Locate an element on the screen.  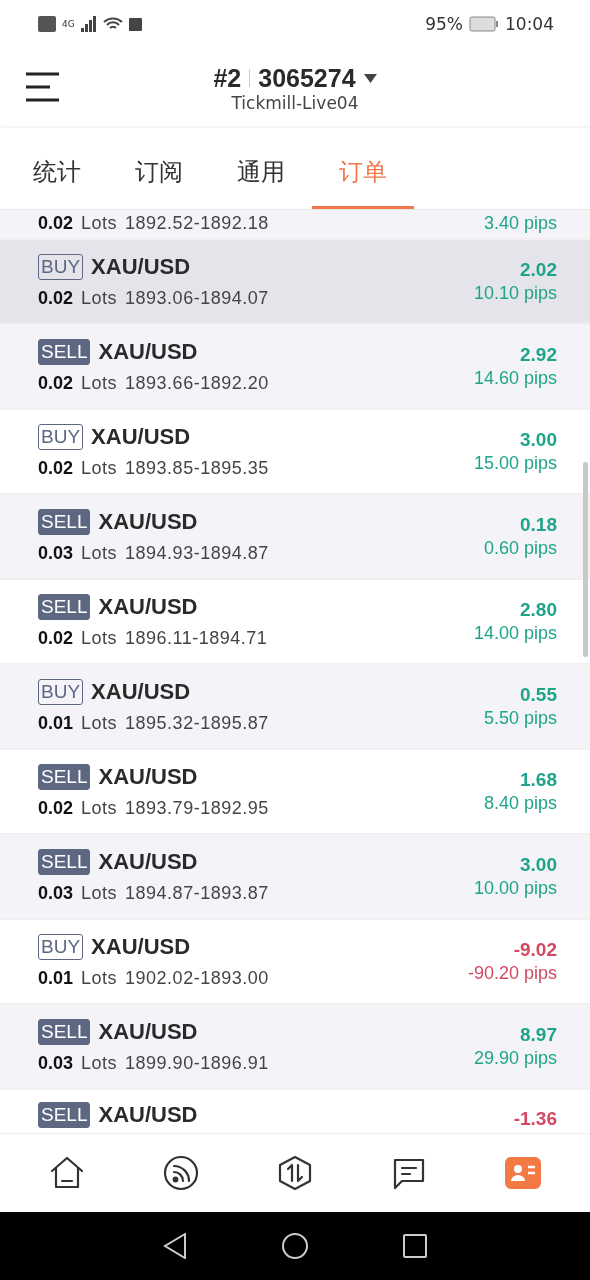
pips: 8.40 pips is located at coordinates (520, 803).